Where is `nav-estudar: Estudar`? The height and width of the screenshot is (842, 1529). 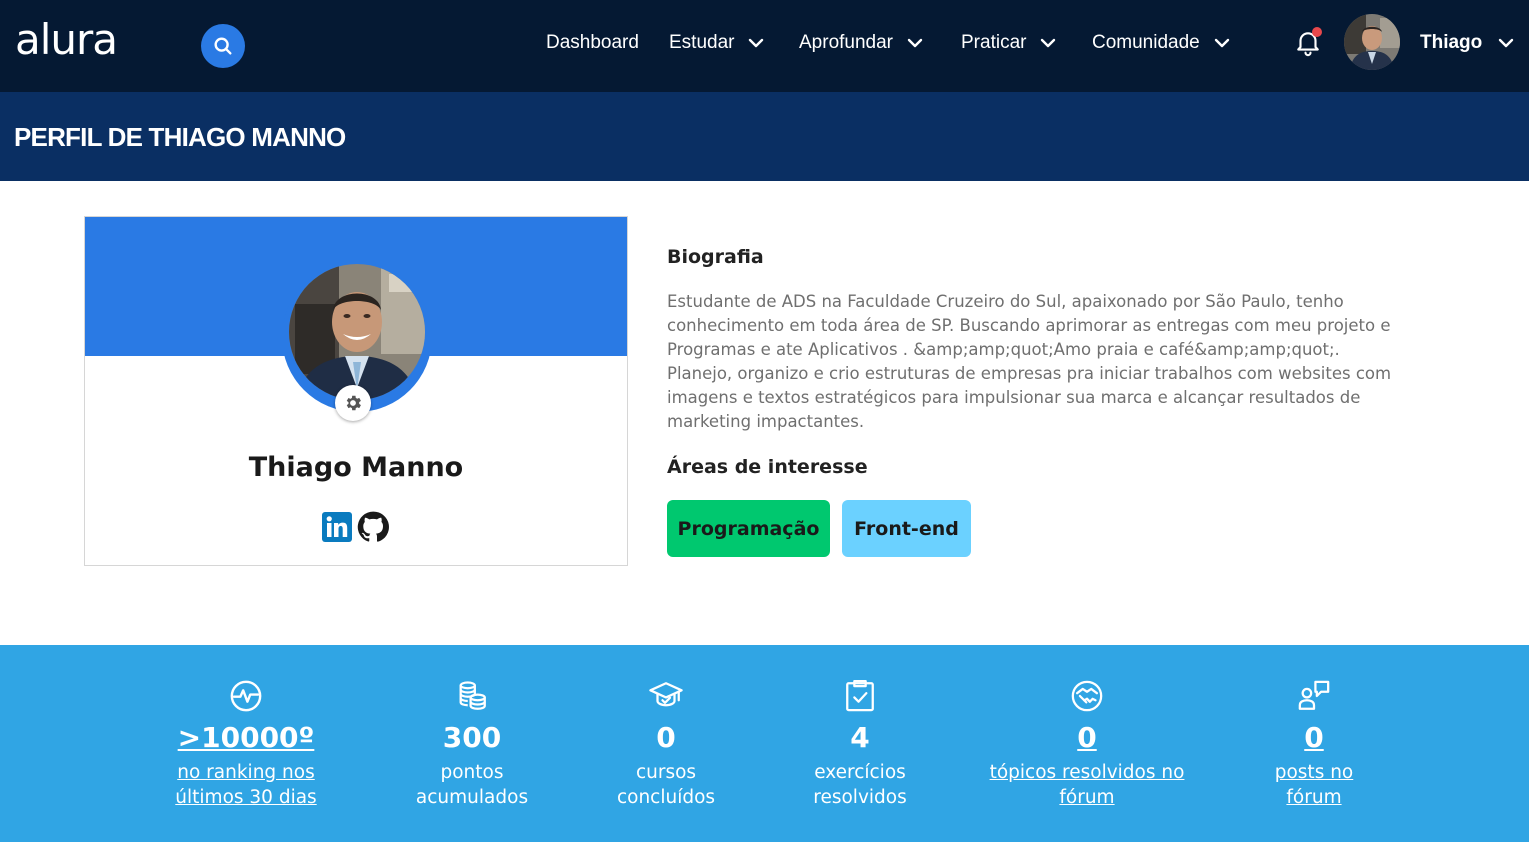
nav-estudar: Estudar is located at coordinates (716, 43).